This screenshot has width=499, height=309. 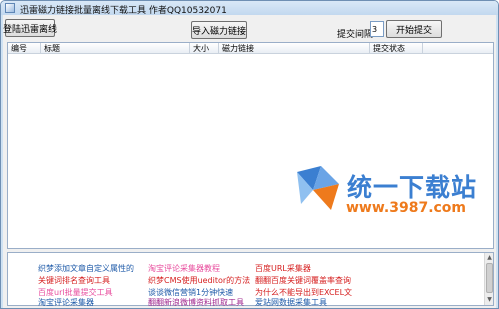 I want to click on watermark-logo: 统一下载站 www.3987.com, so click(x=391, y=199).